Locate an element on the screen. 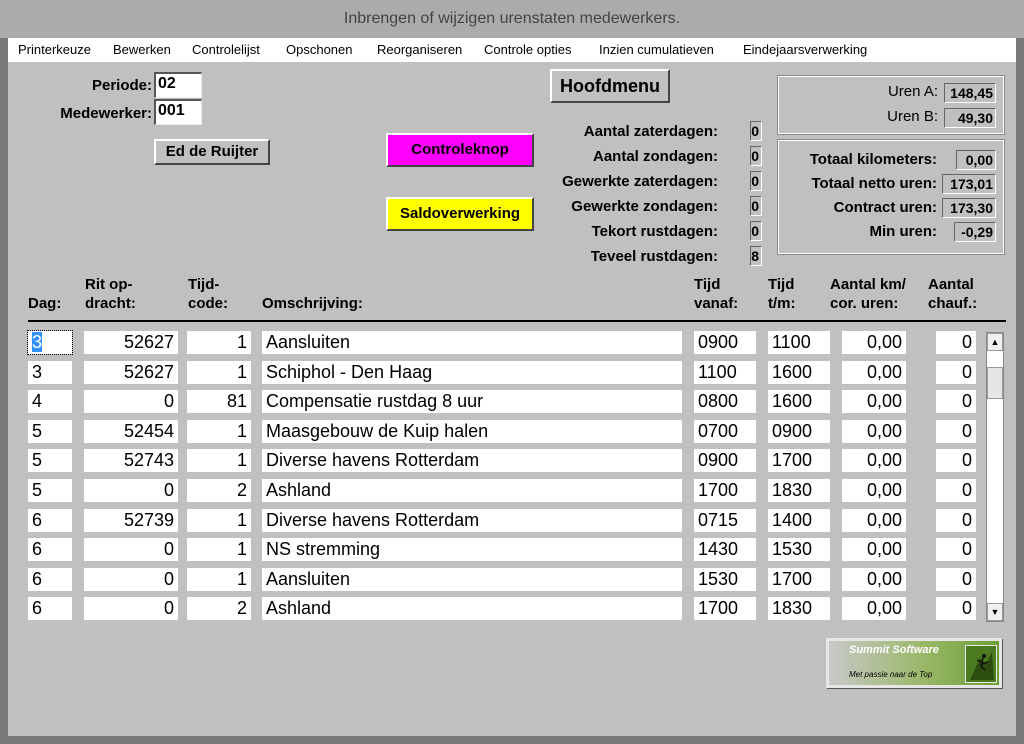 This screenshot has height=744, width=1024. menu-reorganiseren: Reorganiseren is located at coordinates (419, 49).